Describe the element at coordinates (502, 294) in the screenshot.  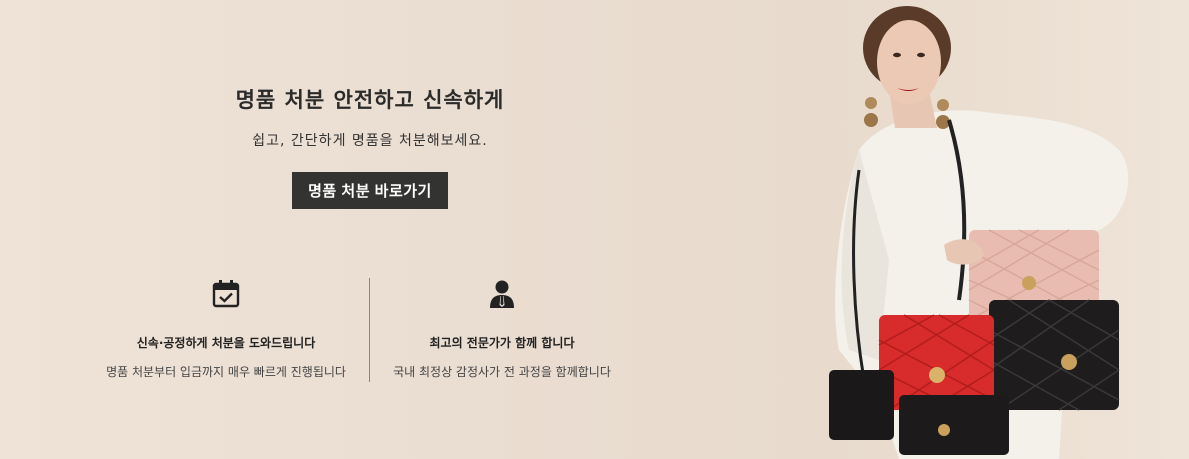
I see `expert-person-icon` at that location.